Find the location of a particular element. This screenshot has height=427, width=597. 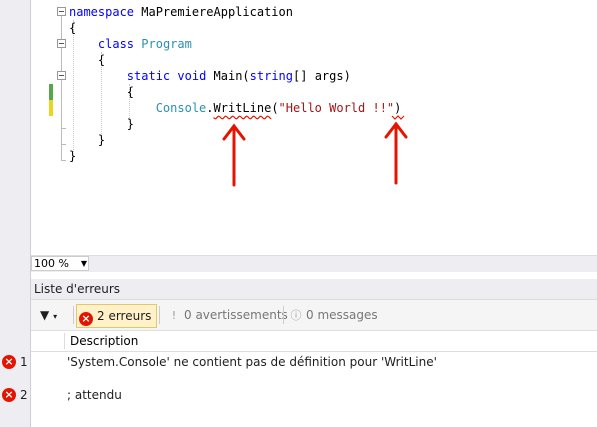

code-line-1: namespace MaPremiereApplication is located at coordinates (181, 12).